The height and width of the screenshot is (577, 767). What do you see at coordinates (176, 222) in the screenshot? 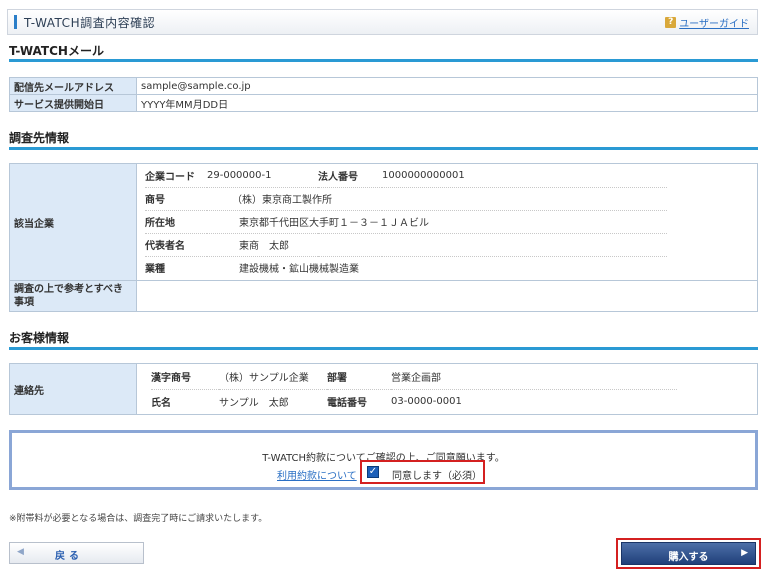
I see `address-label: 所在地` at bounding box center [176, 222].